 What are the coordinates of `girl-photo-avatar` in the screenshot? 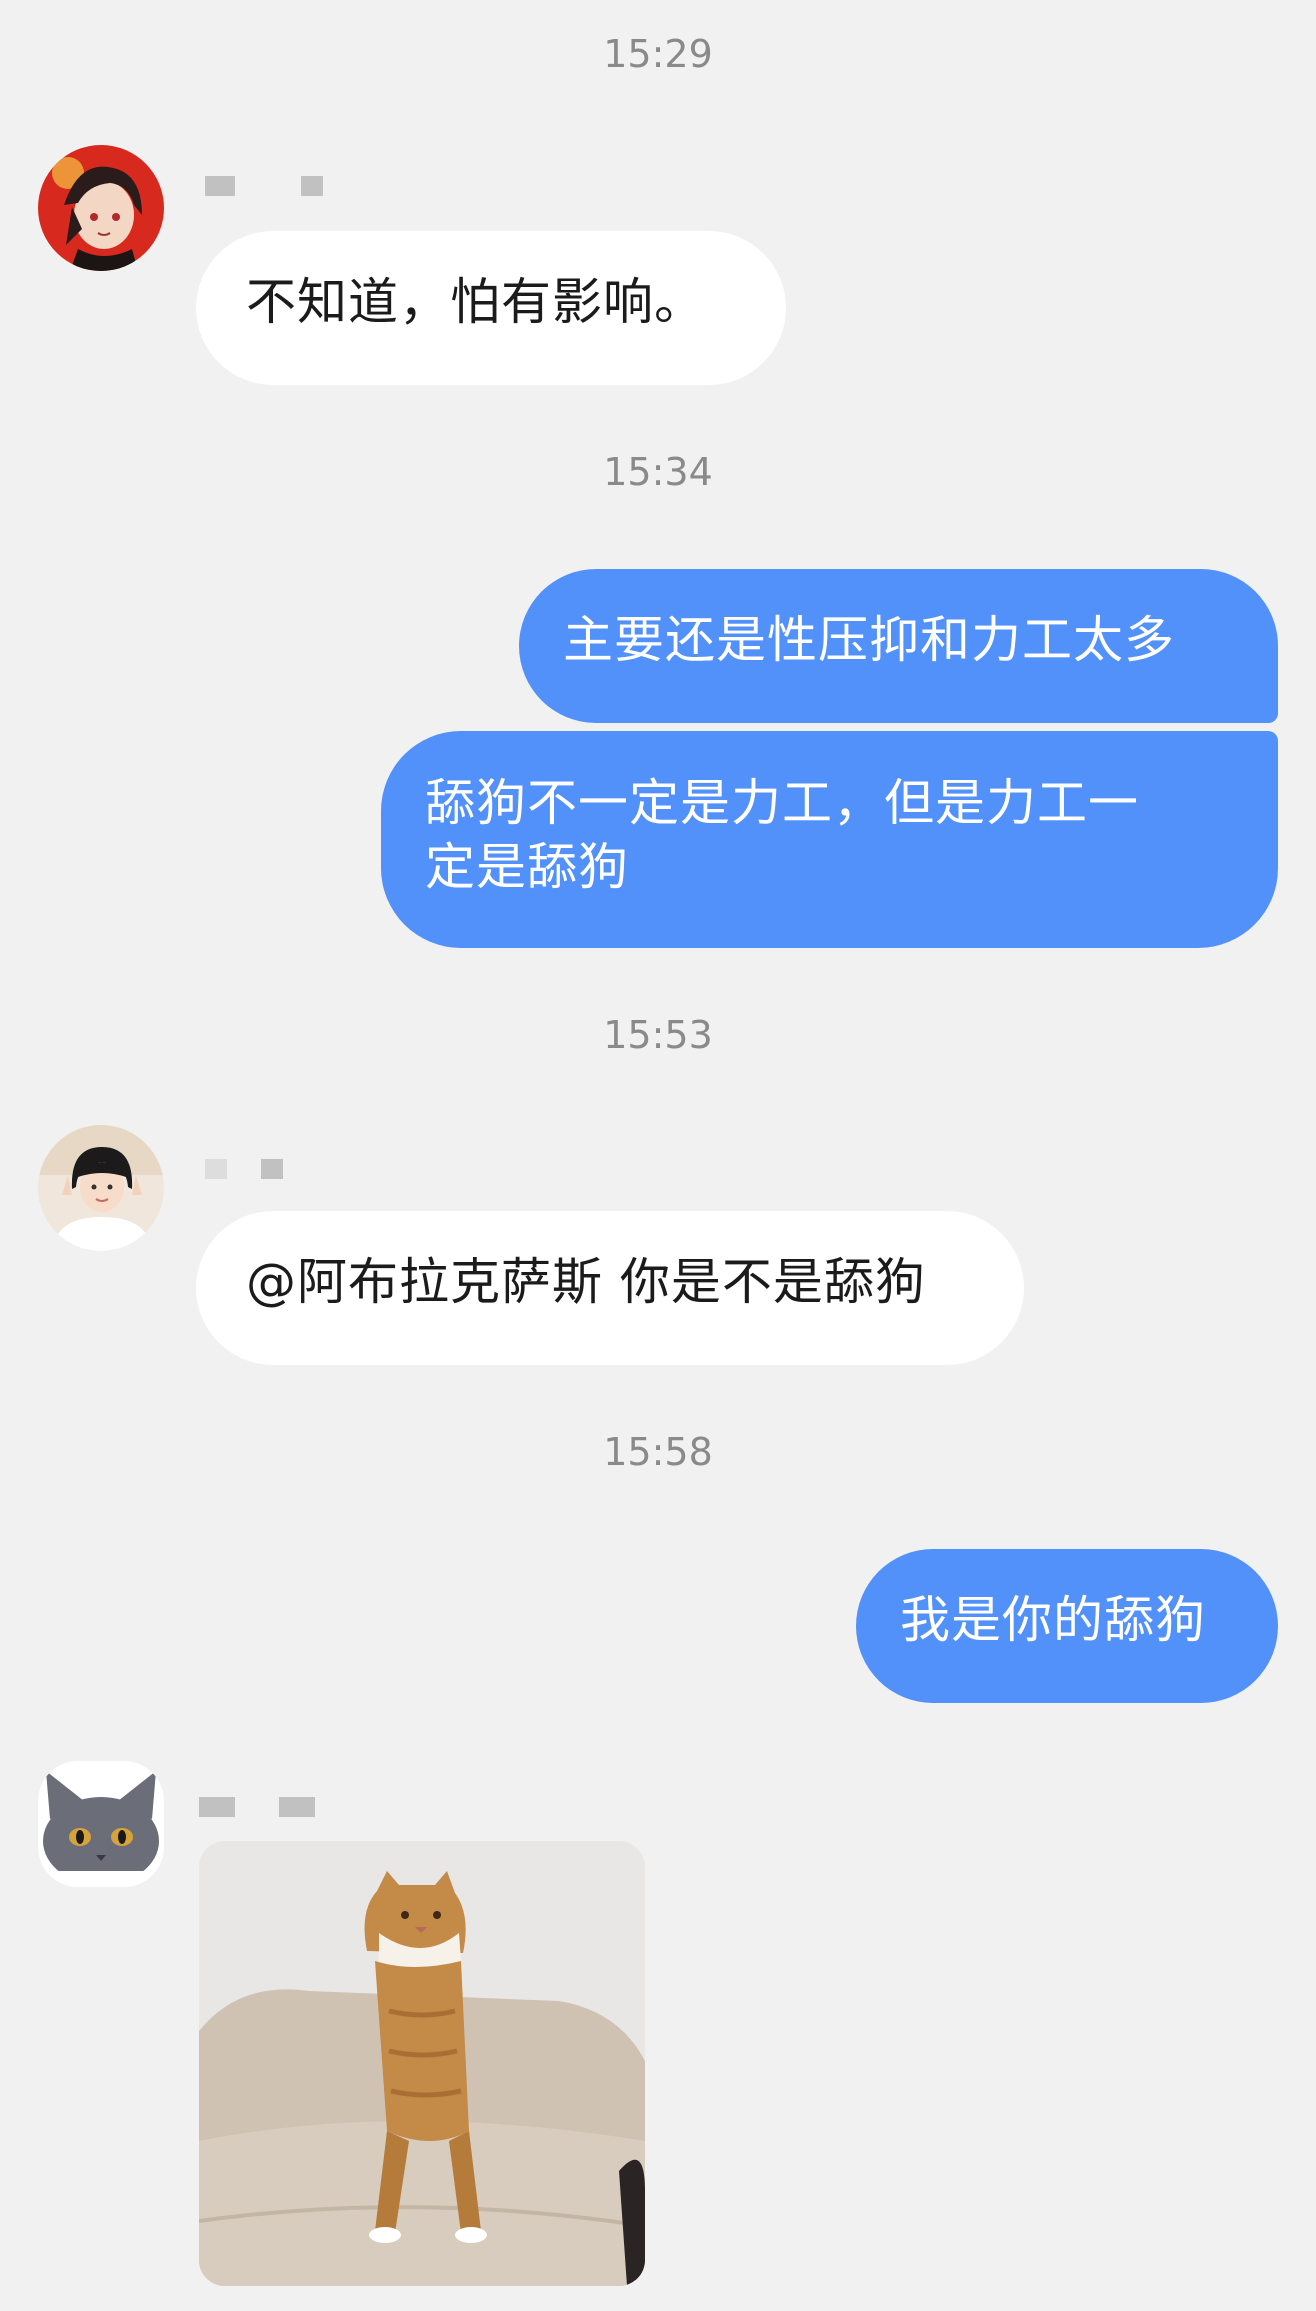 It's located at (101, 1188).